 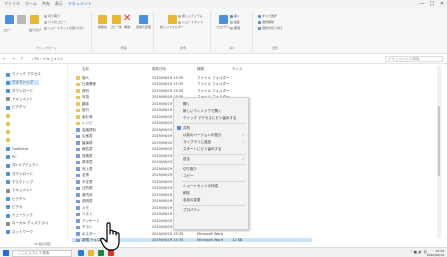 I want to click on column-size: サイズ, so click(x=237, y=69).